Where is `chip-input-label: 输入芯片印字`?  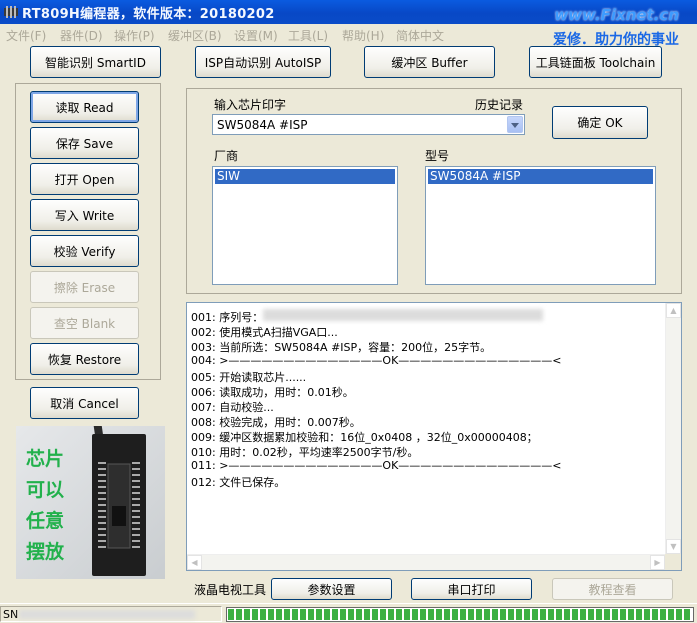
chip-input-label: 输入芯片印字 is located at coordinates (250, 105).